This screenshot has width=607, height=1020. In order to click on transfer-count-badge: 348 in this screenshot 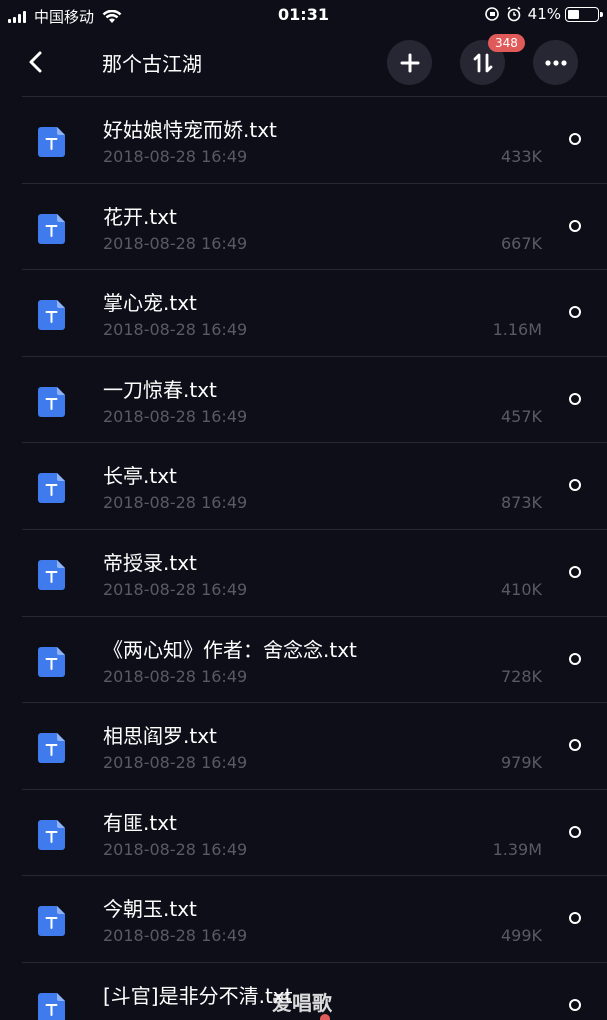, I will do `click(506, 43)`.